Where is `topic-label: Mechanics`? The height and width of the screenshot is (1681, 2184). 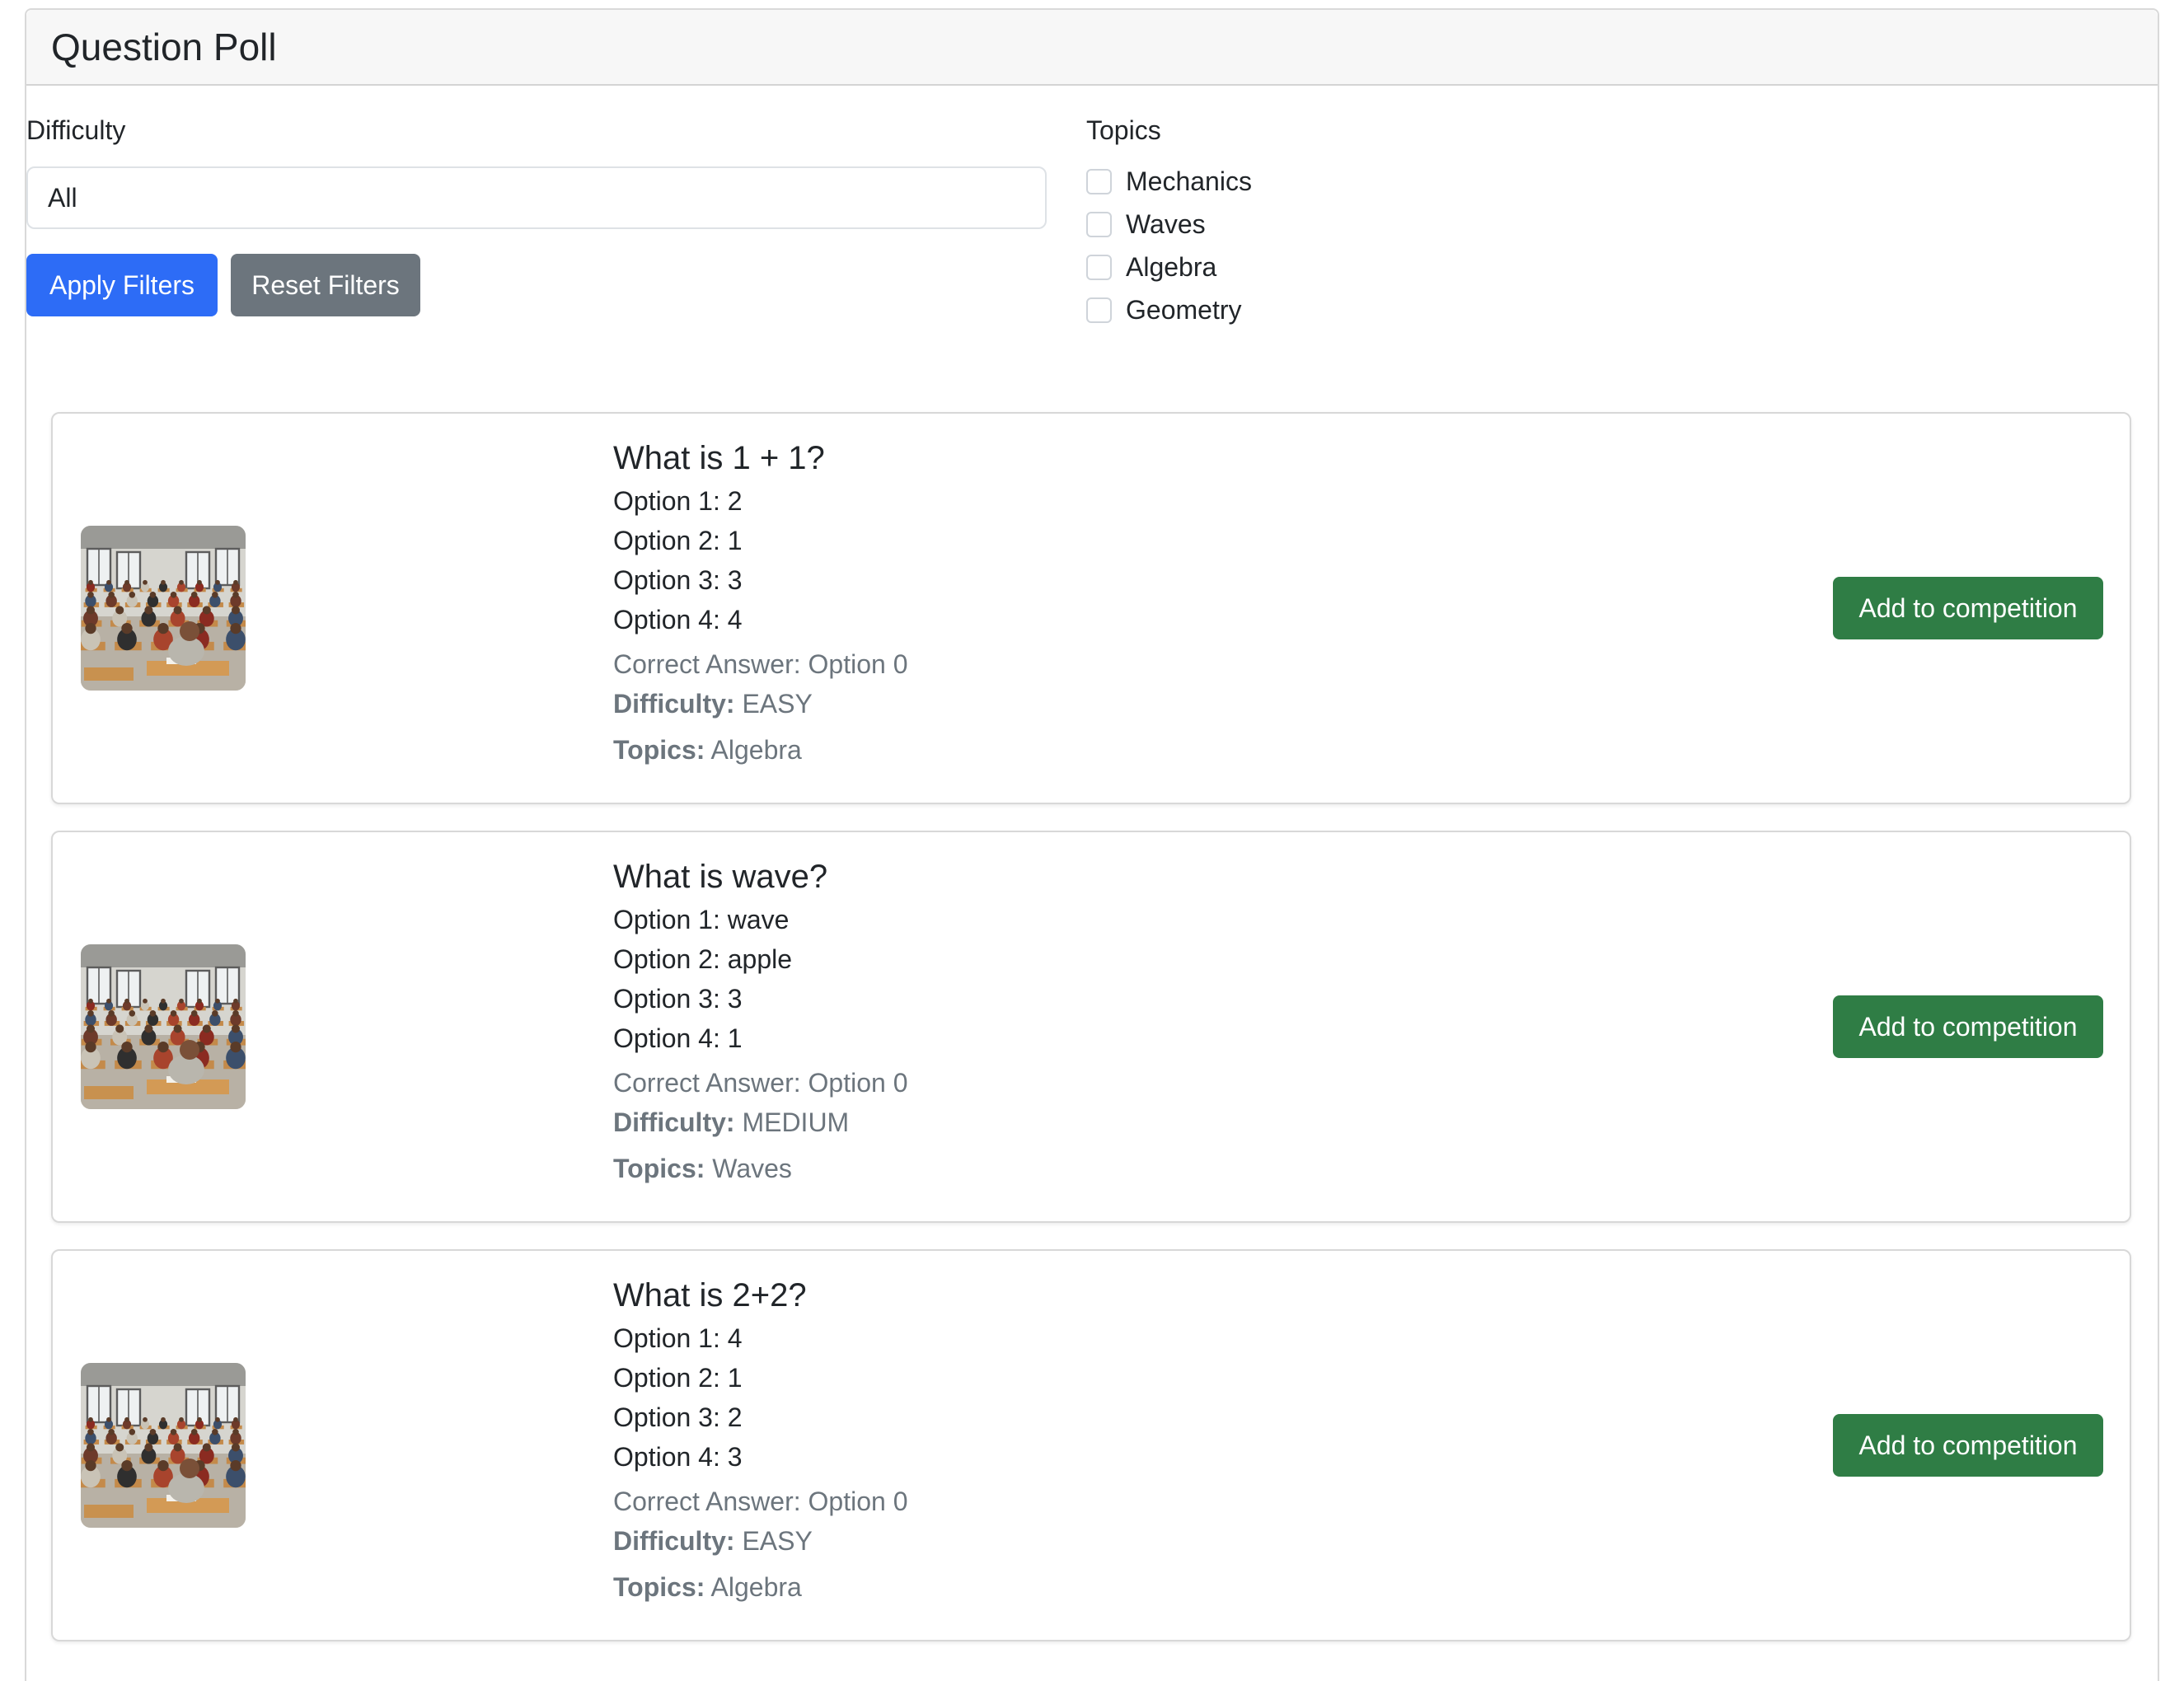
topic-label: Mechanics is located at coordinates (1189, 181).